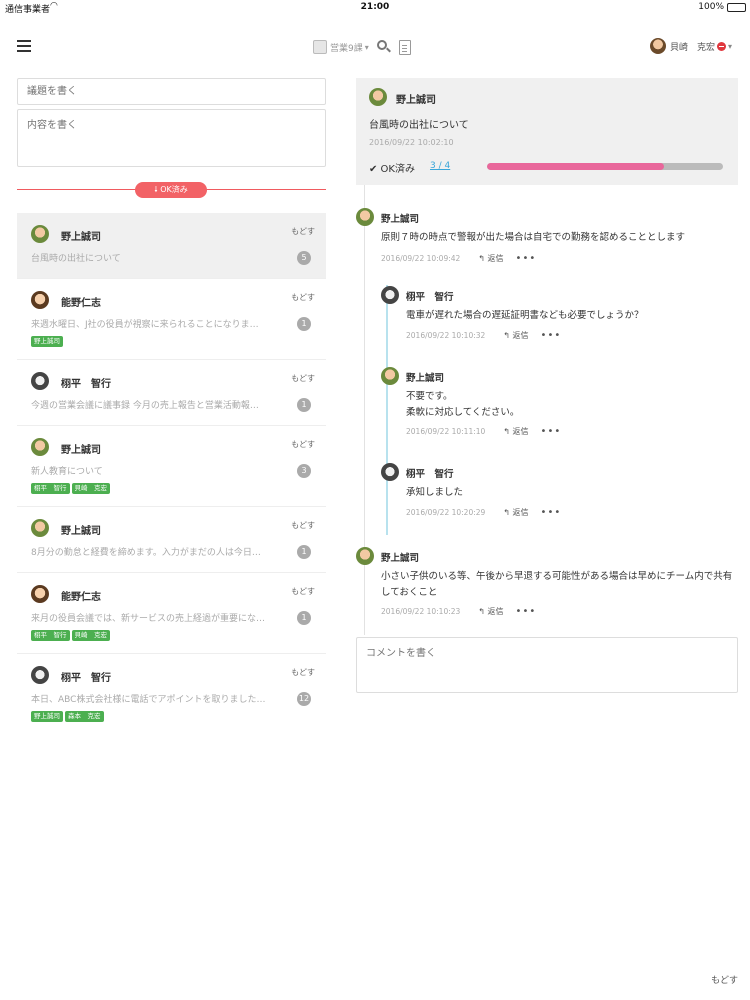 The width and height of the screenshot is (750, 1000). I want to click on topic-title: 台風時の出社について, so click(419, 125).